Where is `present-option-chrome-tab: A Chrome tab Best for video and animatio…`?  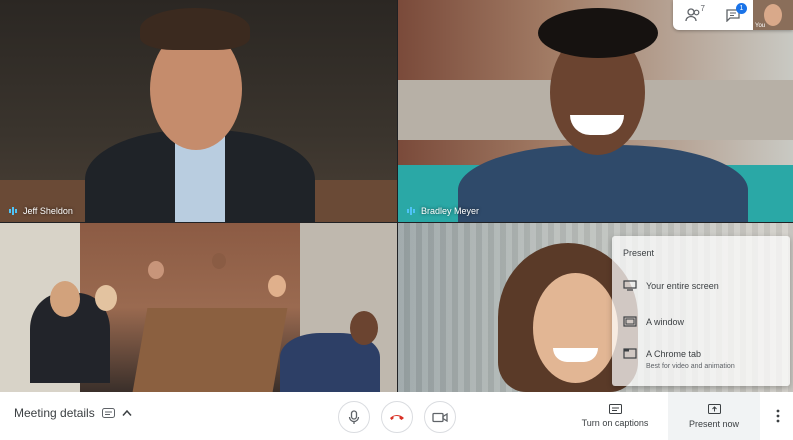
present-option-chrome-tab: A Chrome tab Best for video and animatio… is located at coordinates (701, 360).